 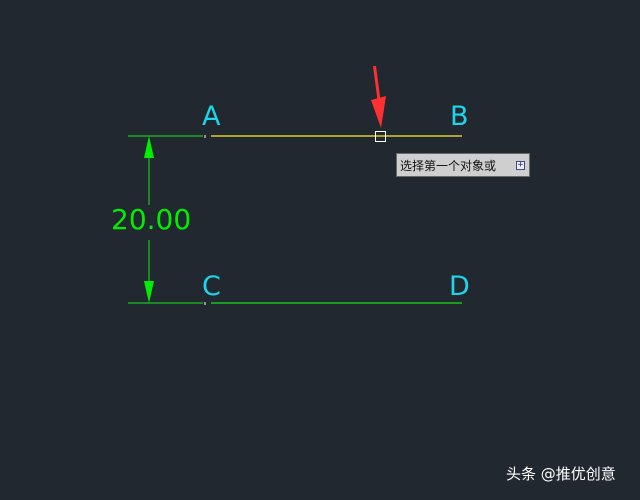 I want to click on dim-arrow-down-icon, so click(x=149, y=292).